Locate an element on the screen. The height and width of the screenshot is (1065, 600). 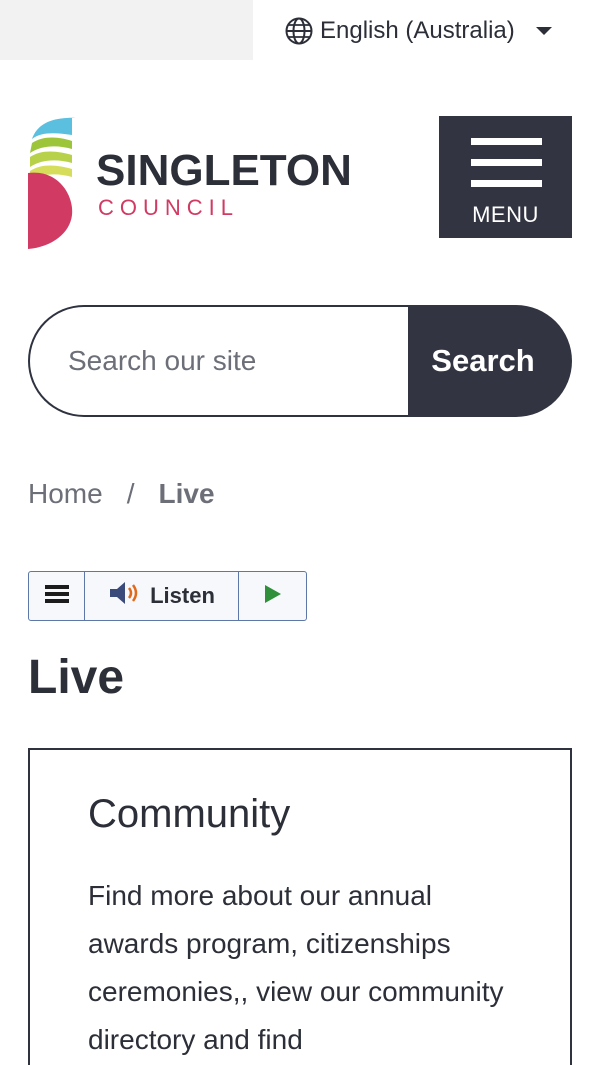
council-logo-mark-icon is located at coordinates (51, 183).